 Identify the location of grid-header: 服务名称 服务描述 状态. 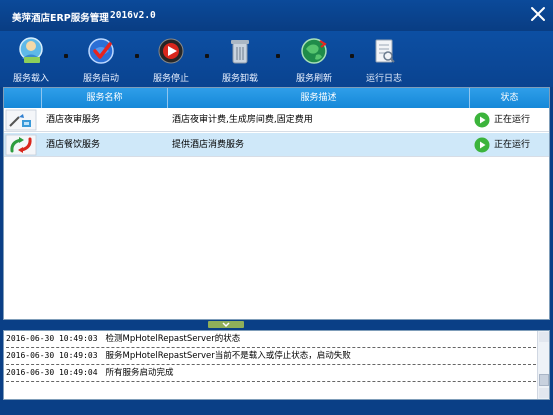
(276, 98).